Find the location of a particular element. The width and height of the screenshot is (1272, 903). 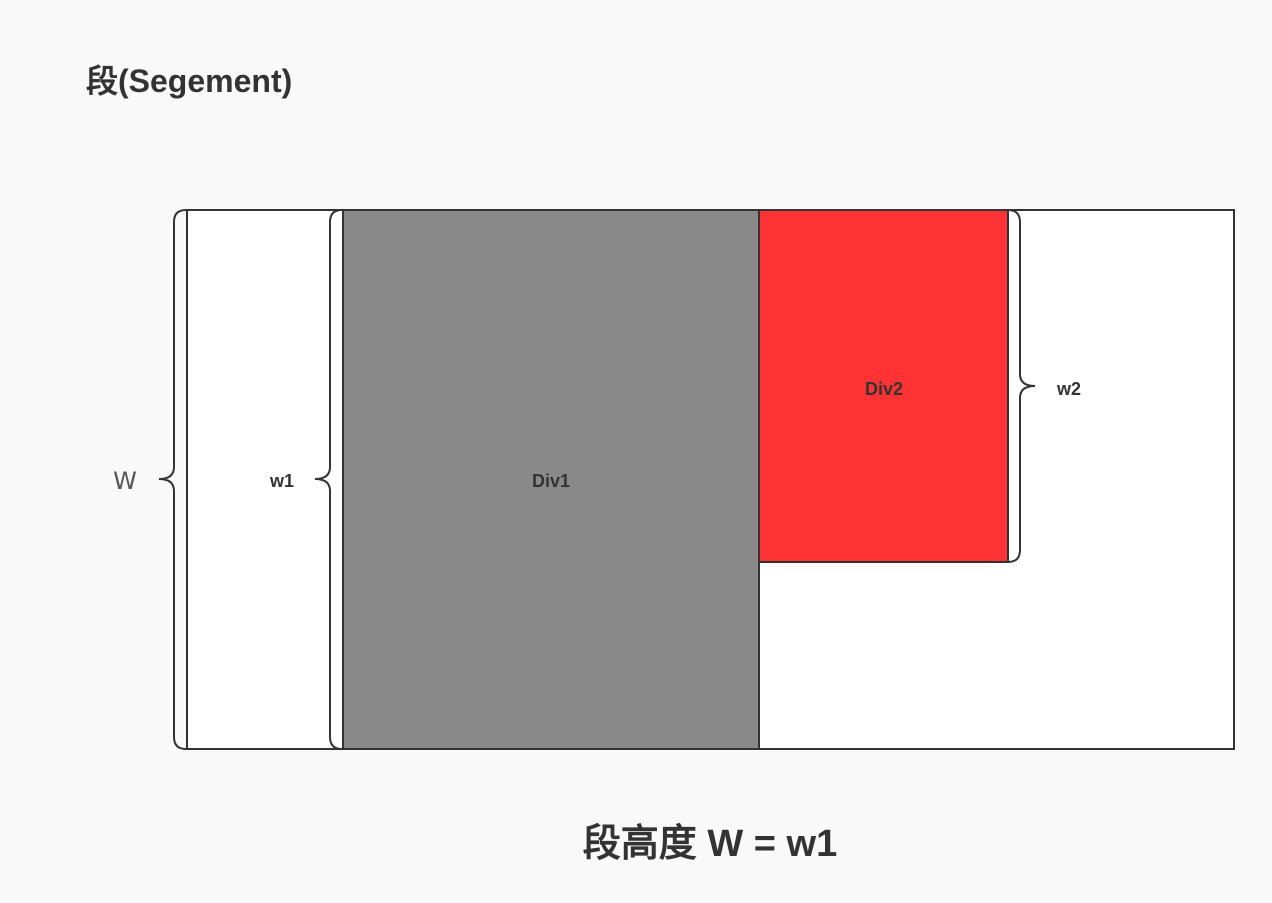

w-label: W is located at coordinates (125, 481).